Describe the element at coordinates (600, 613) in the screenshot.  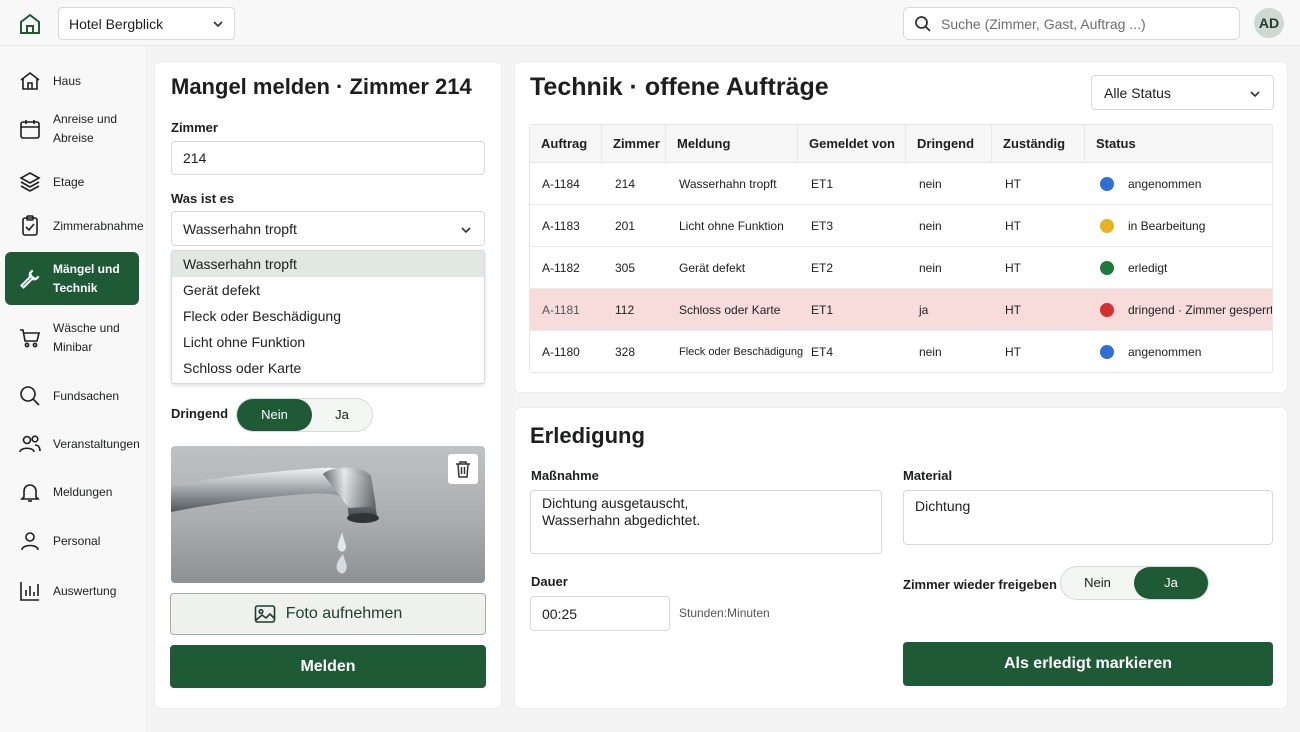
I see `duration-input: 00:25` at that location.